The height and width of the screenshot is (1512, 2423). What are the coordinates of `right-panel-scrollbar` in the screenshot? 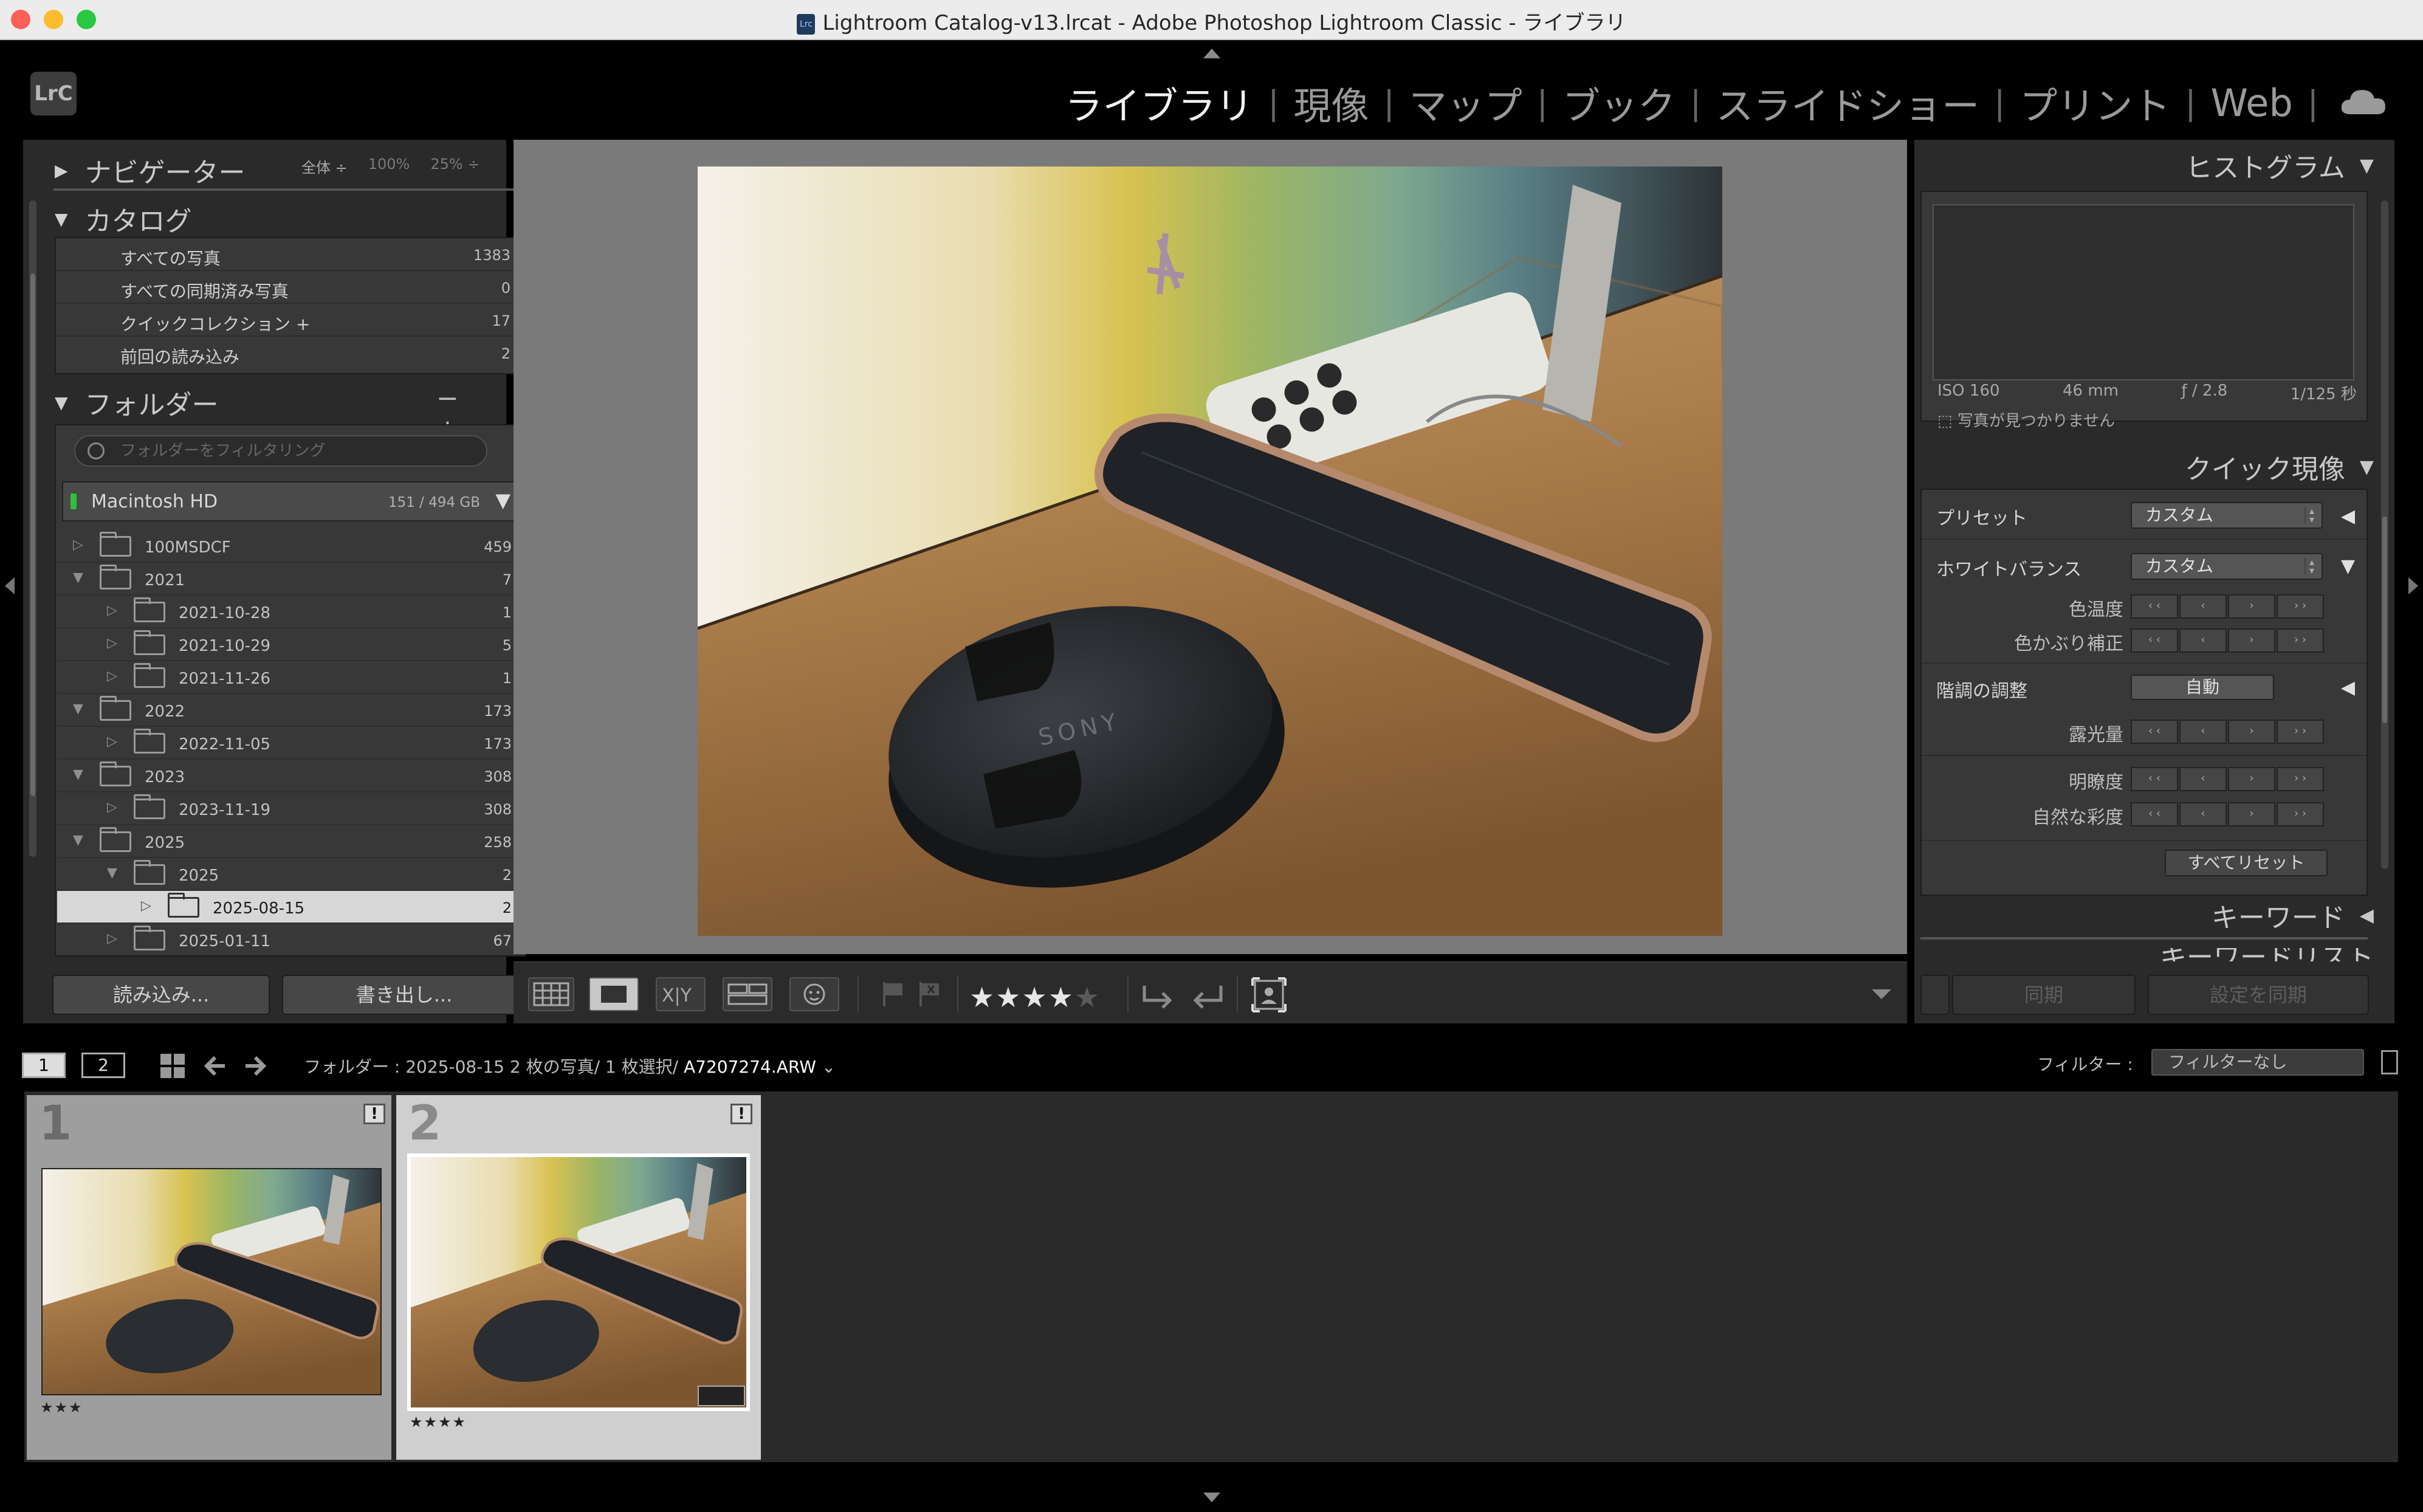 It's located at (2384, 535).